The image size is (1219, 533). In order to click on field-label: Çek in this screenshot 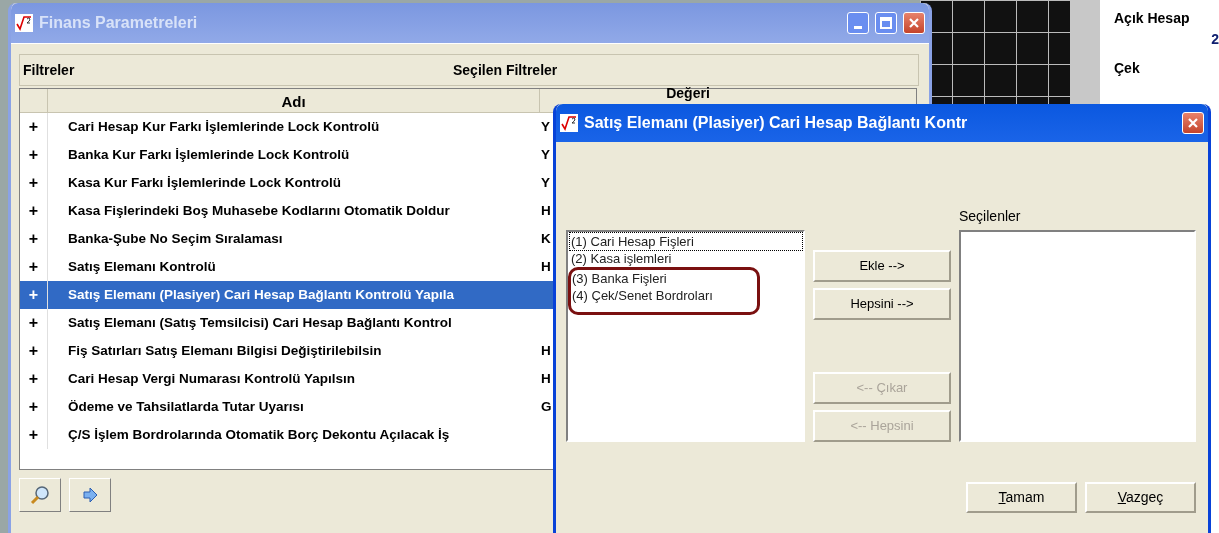, I will do `click(1127, 68)`.